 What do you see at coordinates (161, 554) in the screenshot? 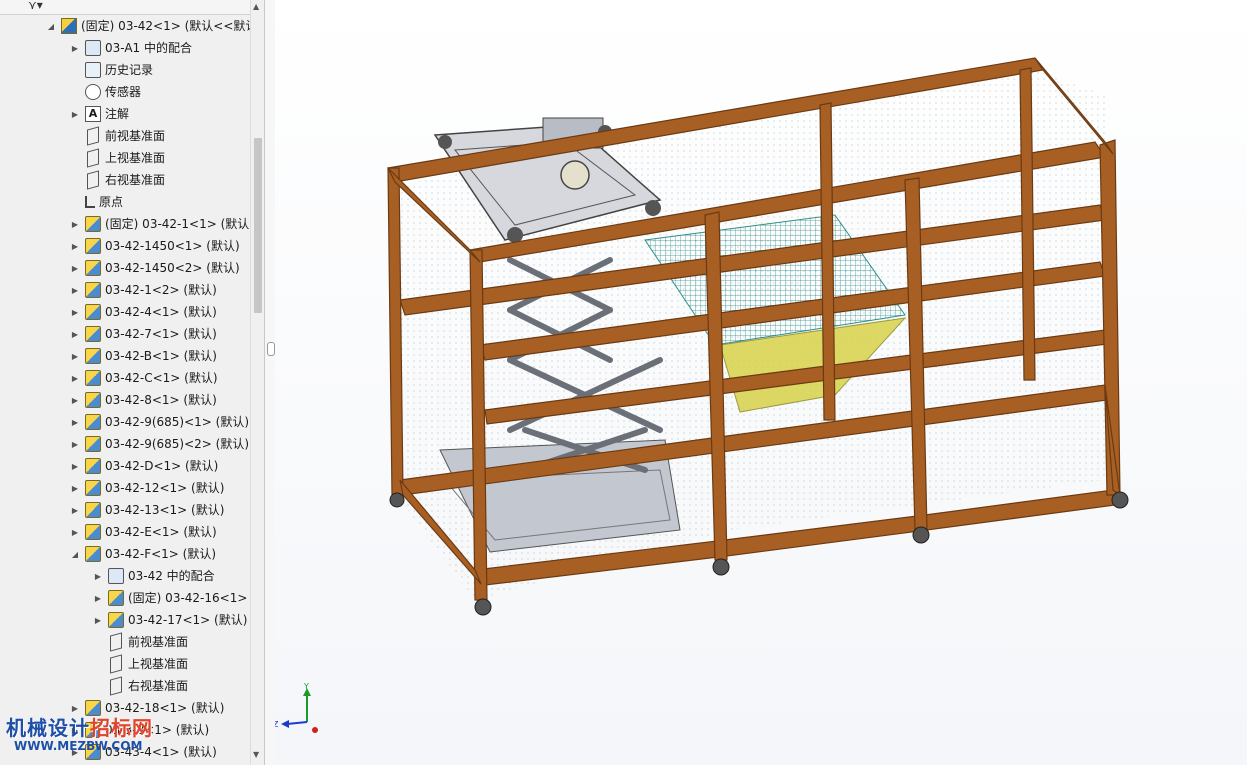
I see `tree-item-label: 03-42-F<1> (默认)` at bounding box center [161, 554].